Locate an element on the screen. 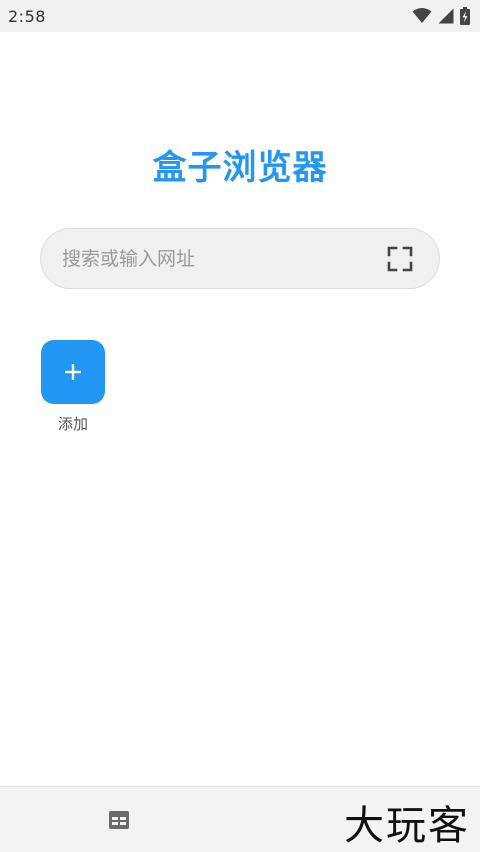  tabs-grid-icon is located at coordinates (119, 820).